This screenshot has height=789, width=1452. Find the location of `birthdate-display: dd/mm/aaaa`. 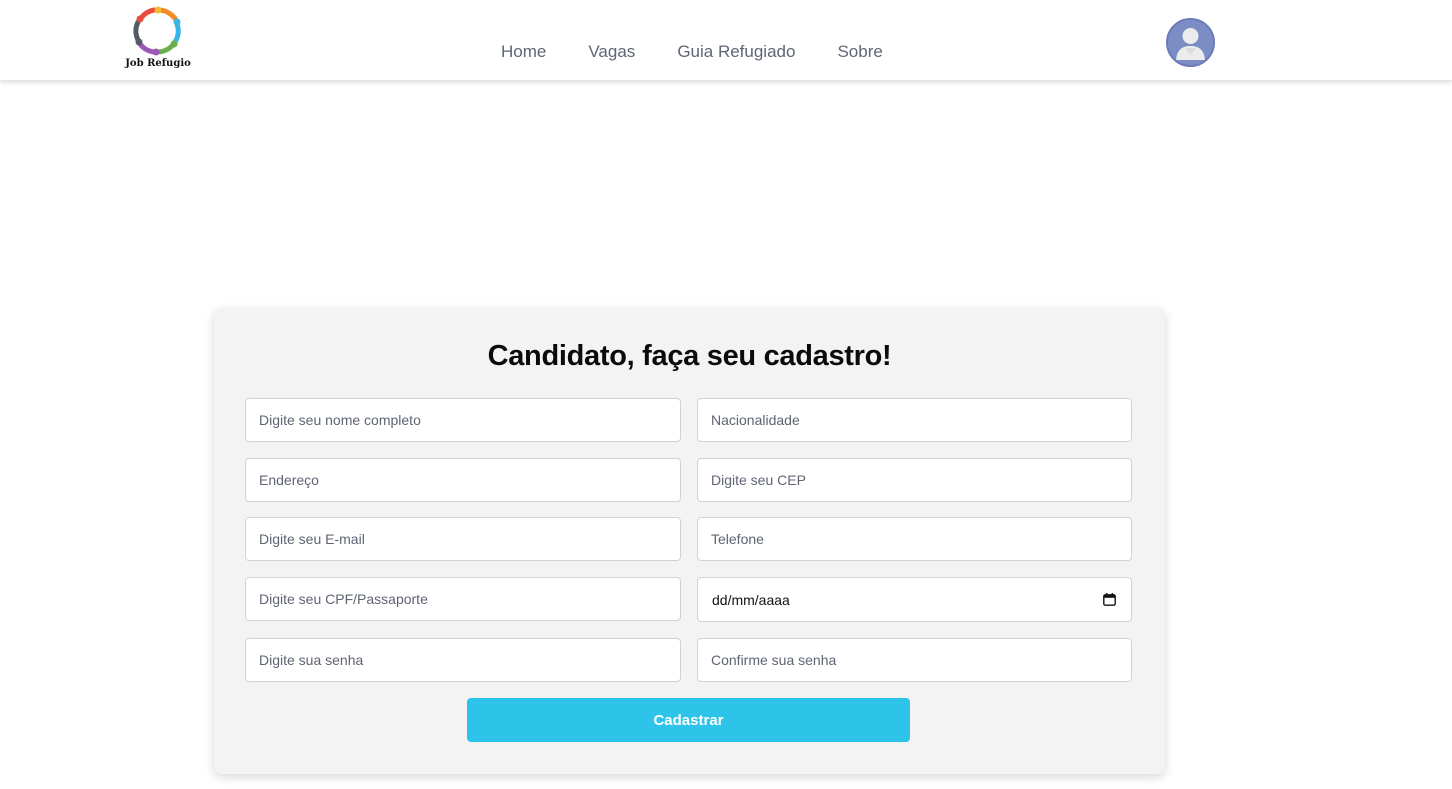

birthdate-display: dd/mm/aaaa is located at coordinates (751, 600).